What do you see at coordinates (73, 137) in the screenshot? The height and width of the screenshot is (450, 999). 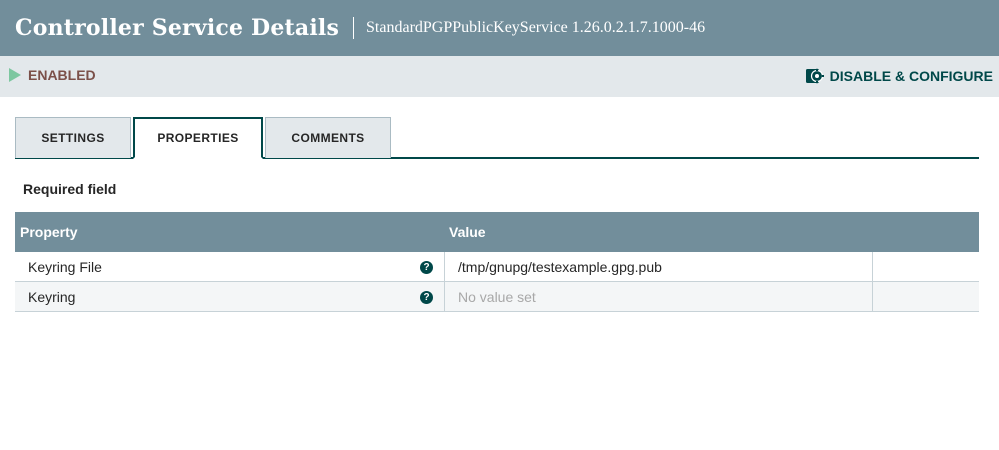 I see `tab-settings: SETTINGS` at bounding box center [73, 137].